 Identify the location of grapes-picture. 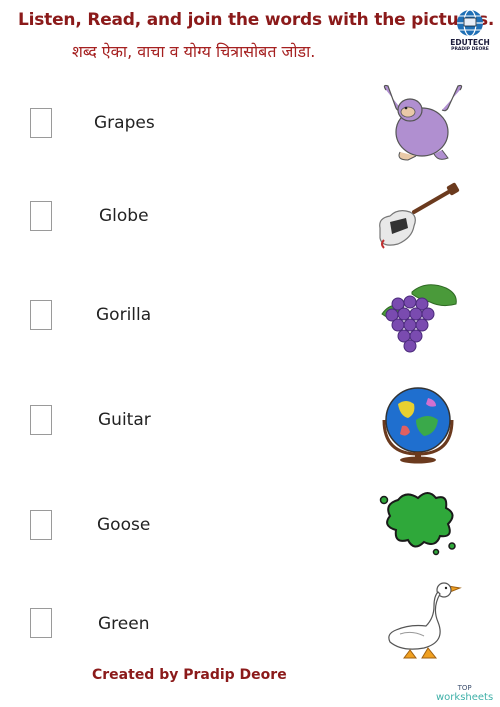
(419, 318).